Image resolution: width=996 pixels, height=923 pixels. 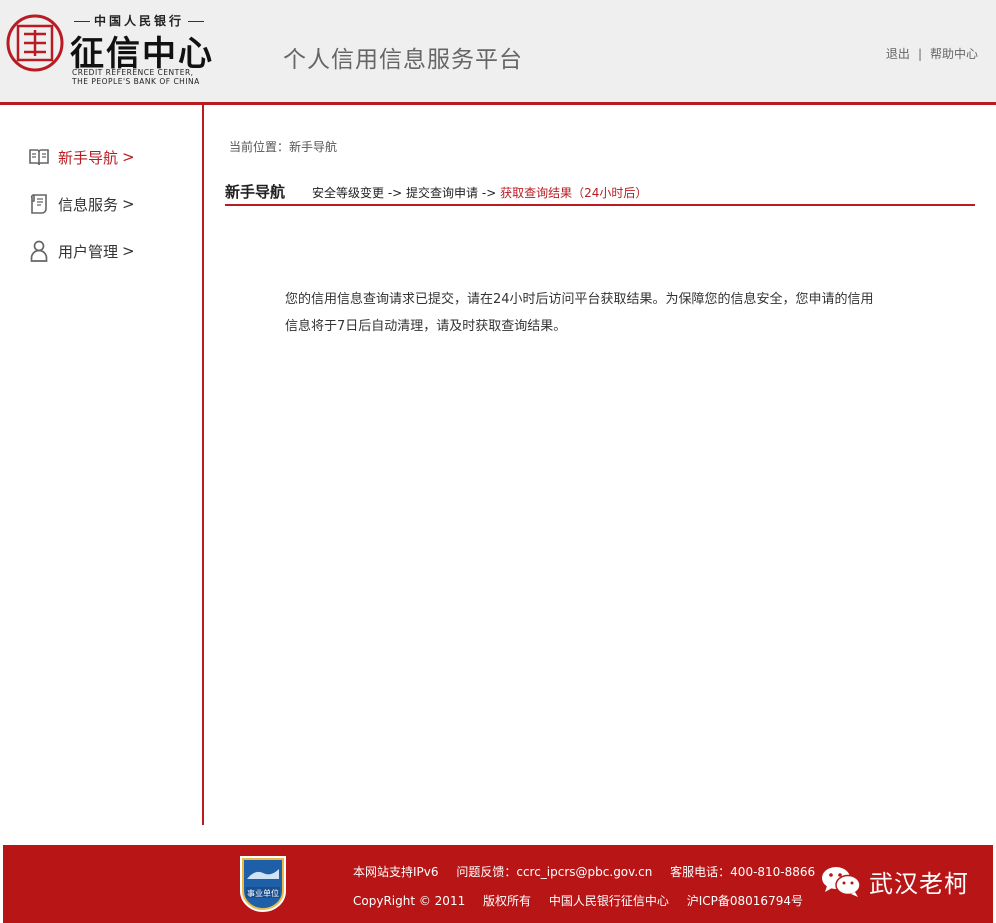 I want to click on shield-icon: 事业单位, so click(x=263, y=884).